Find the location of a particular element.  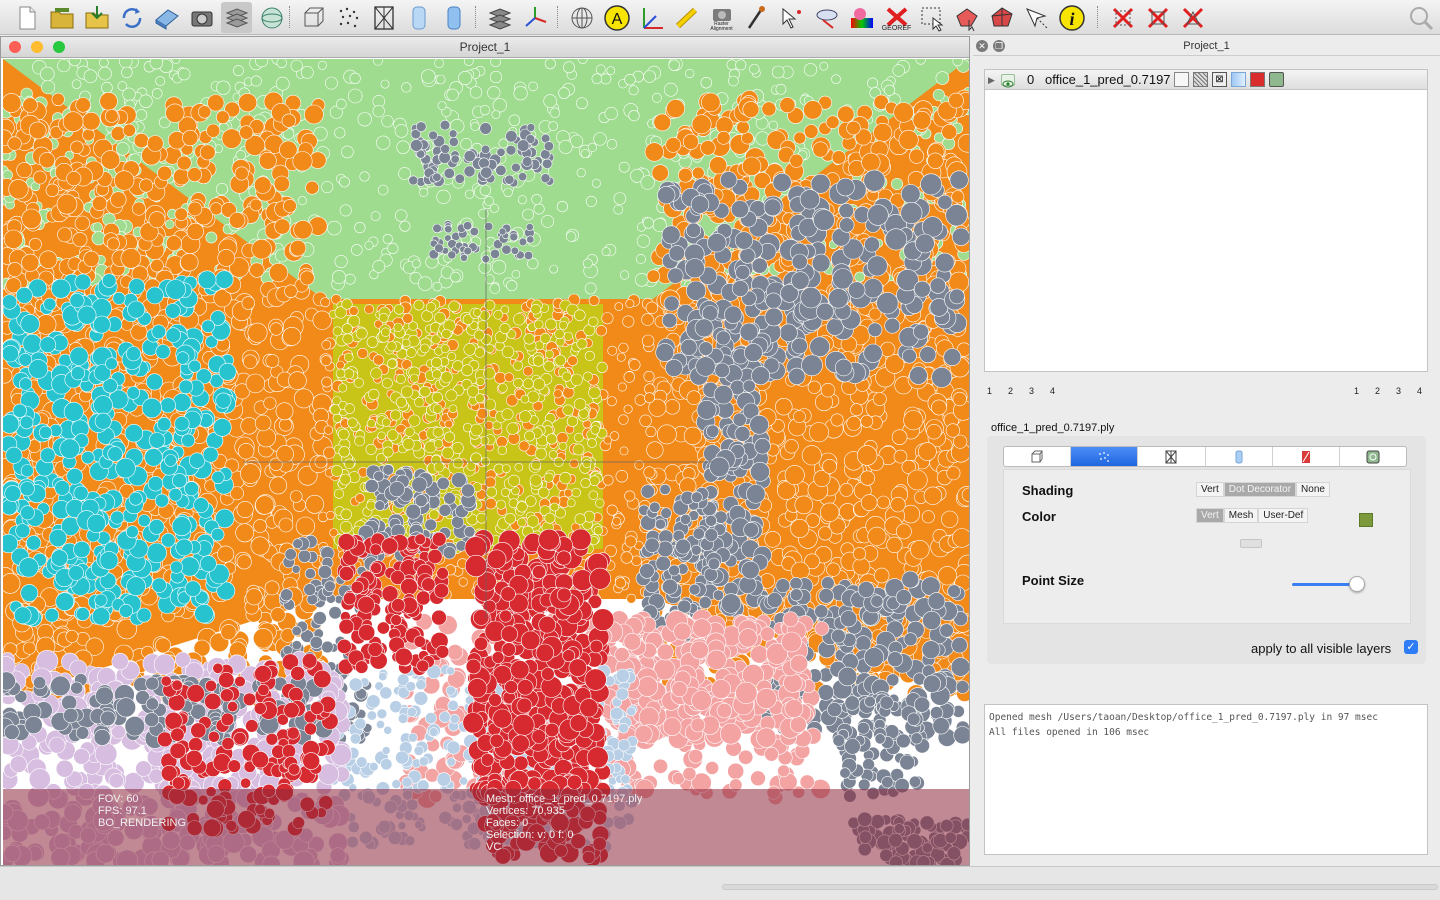

delete-vertices-button is located at coordinates (1122, 17).